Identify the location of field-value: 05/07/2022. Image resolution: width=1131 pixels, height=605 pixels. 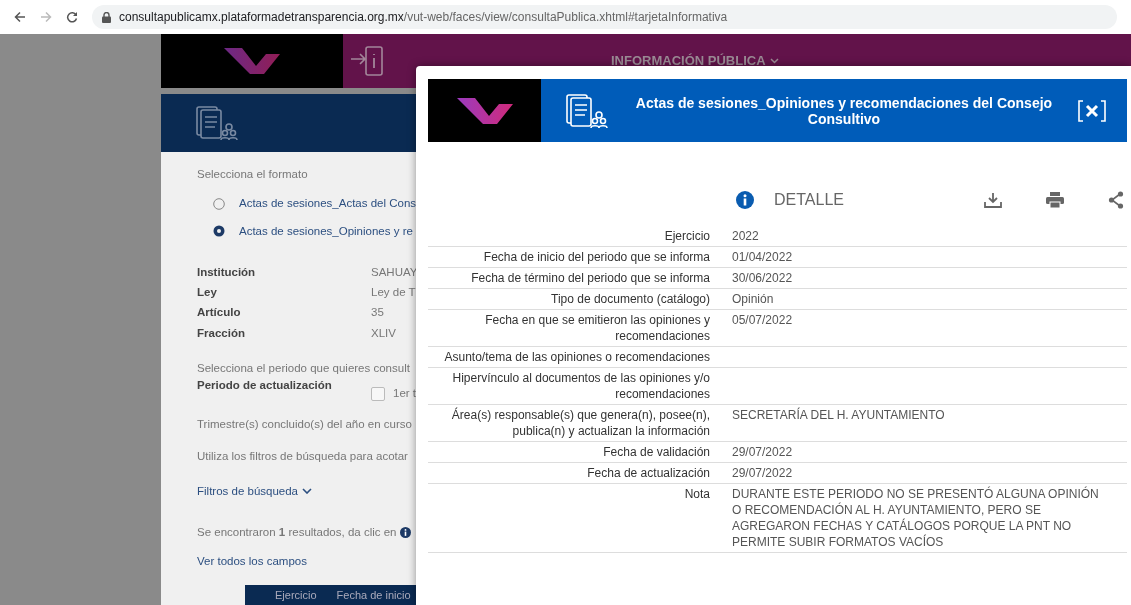
(762, 320).